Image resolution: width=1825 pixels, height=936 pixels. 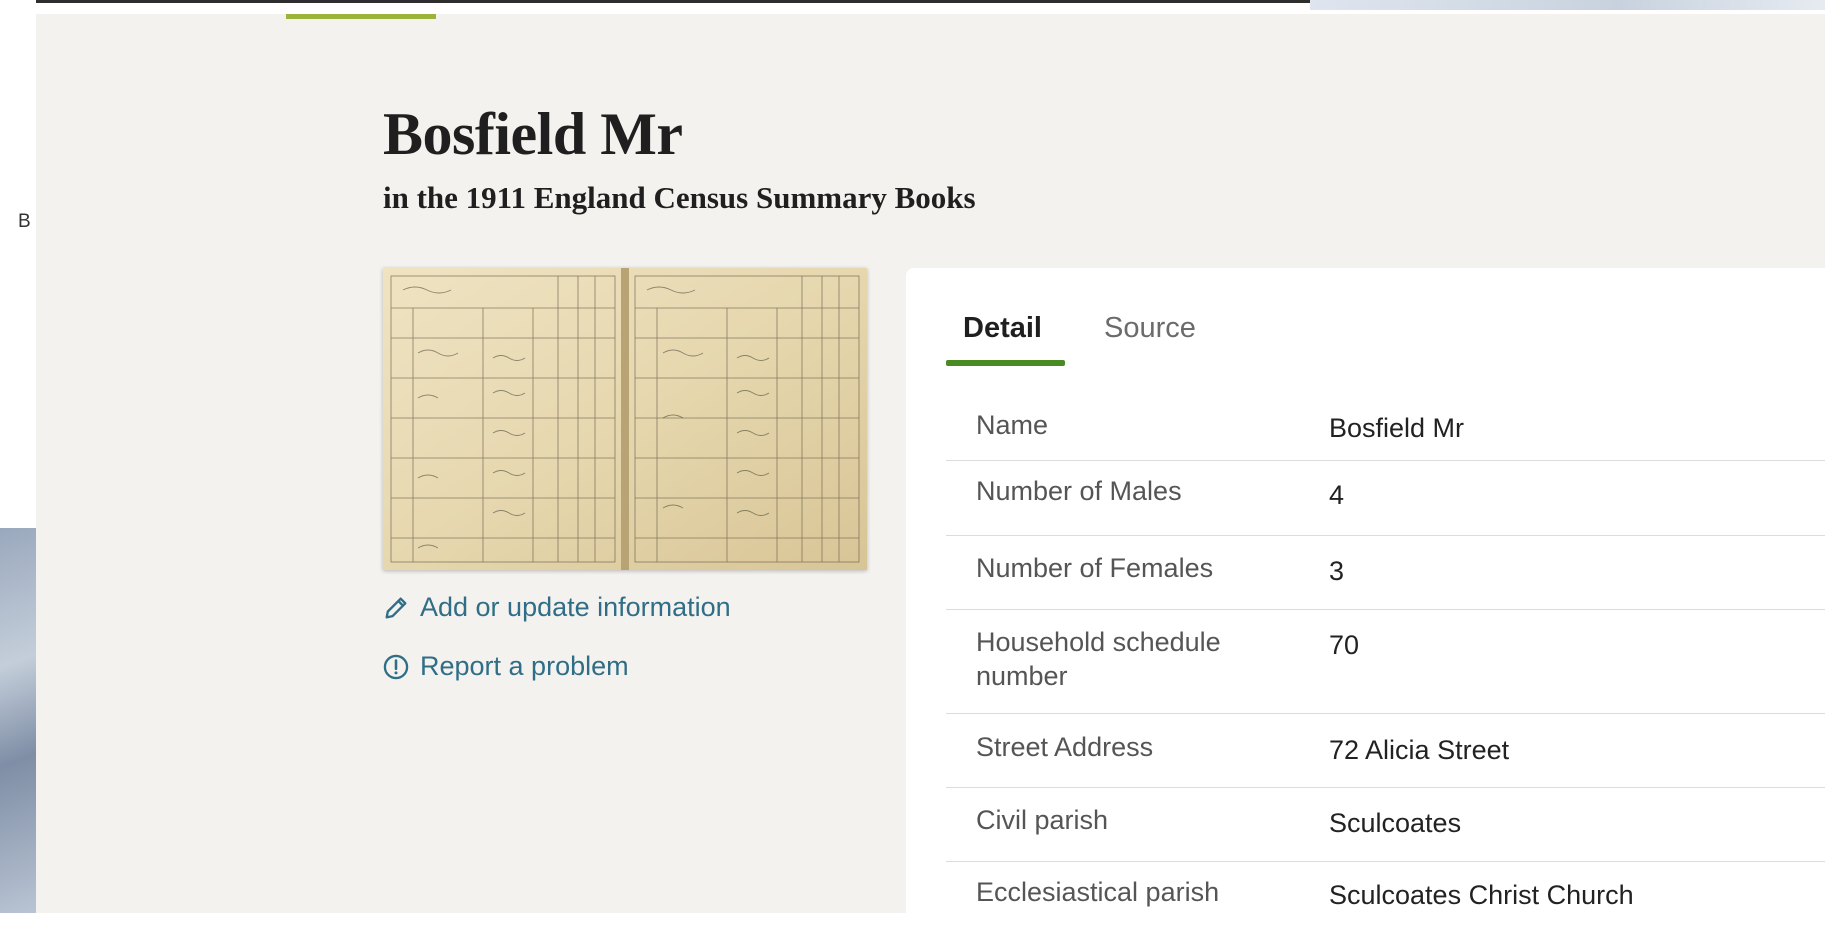 What do you see at coordinates (1042, 820) in the screenshot?
I see `detail-label: Civil parish` at bounding box center [1042, 820].